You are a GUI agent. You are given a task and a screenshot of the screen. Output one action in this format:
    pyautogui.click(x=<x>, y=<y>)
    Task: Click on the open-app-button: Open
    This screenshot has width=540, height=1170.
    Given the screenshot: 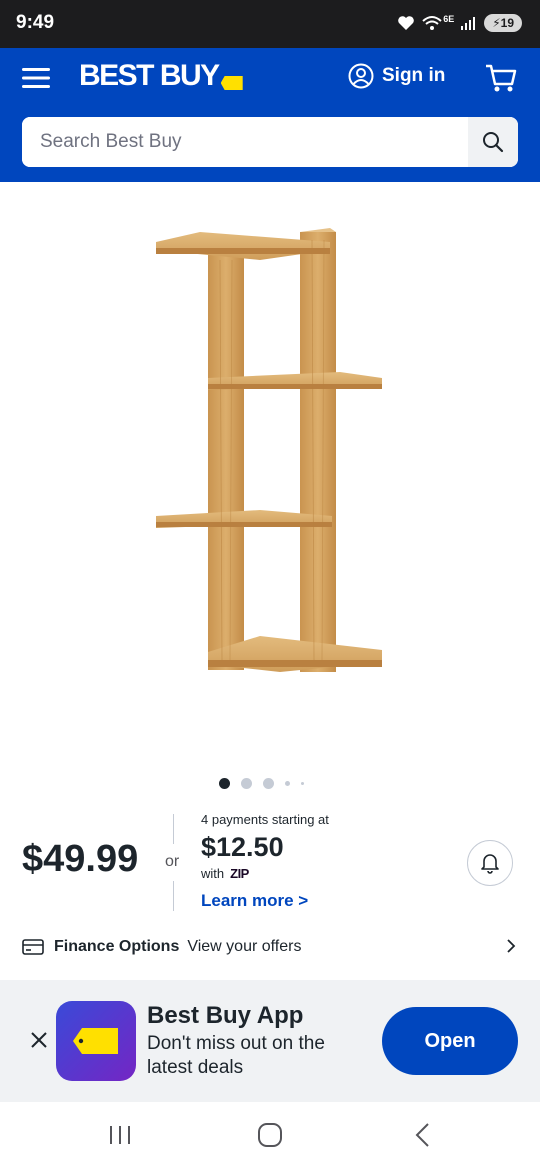 What is the action you would take?
    pyautogui.click(x=450, y=1041)
    